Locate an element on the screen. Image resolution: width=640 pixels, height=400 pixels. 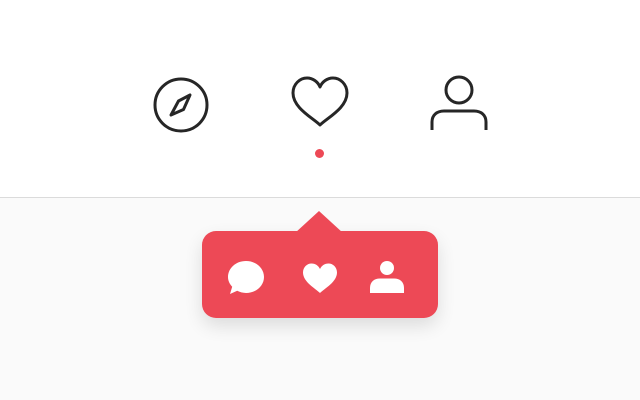
user-filled-icon is located at coordinates (387, 277).